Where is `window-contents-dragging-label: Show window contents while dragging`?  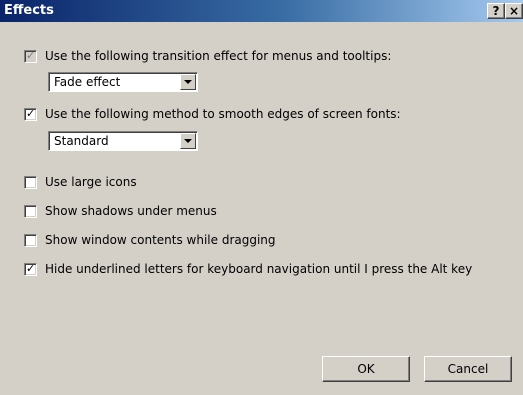
window-contents-dragging-label: Show window contents while dragging is located at coordinates (160, 240).